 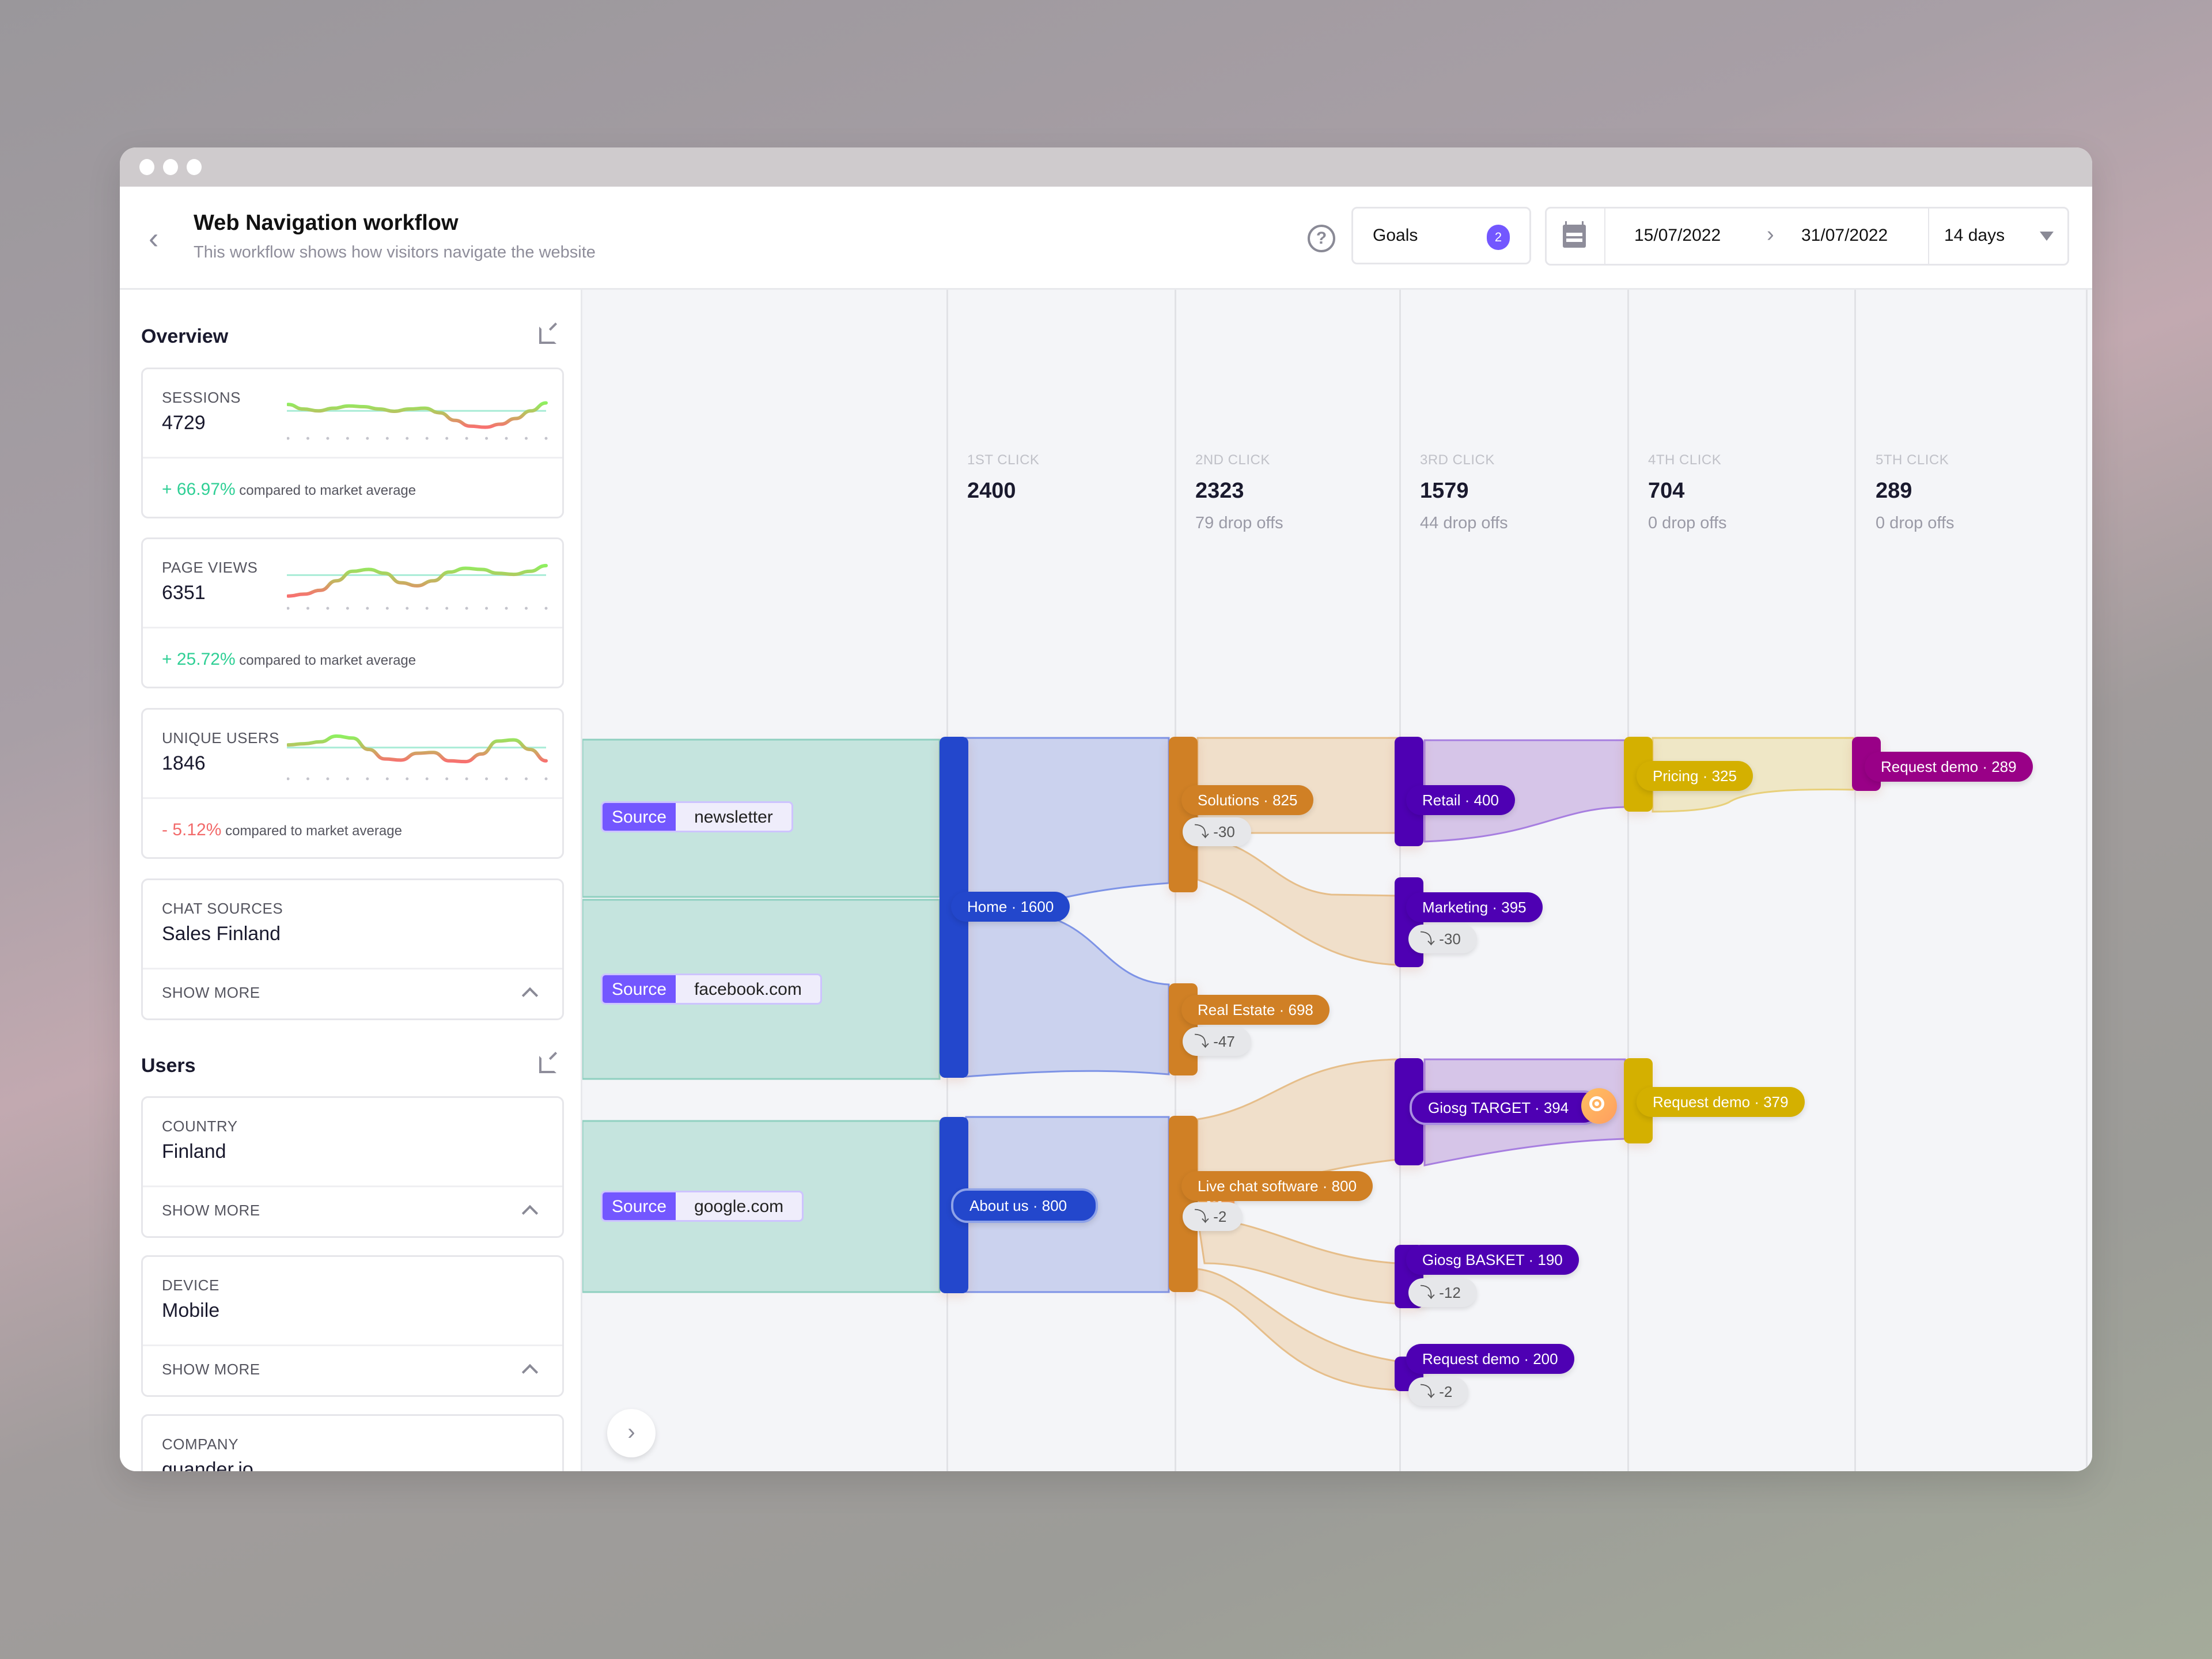 I want to click on source-pill: Source google.com, so click(x=702, y=1206).